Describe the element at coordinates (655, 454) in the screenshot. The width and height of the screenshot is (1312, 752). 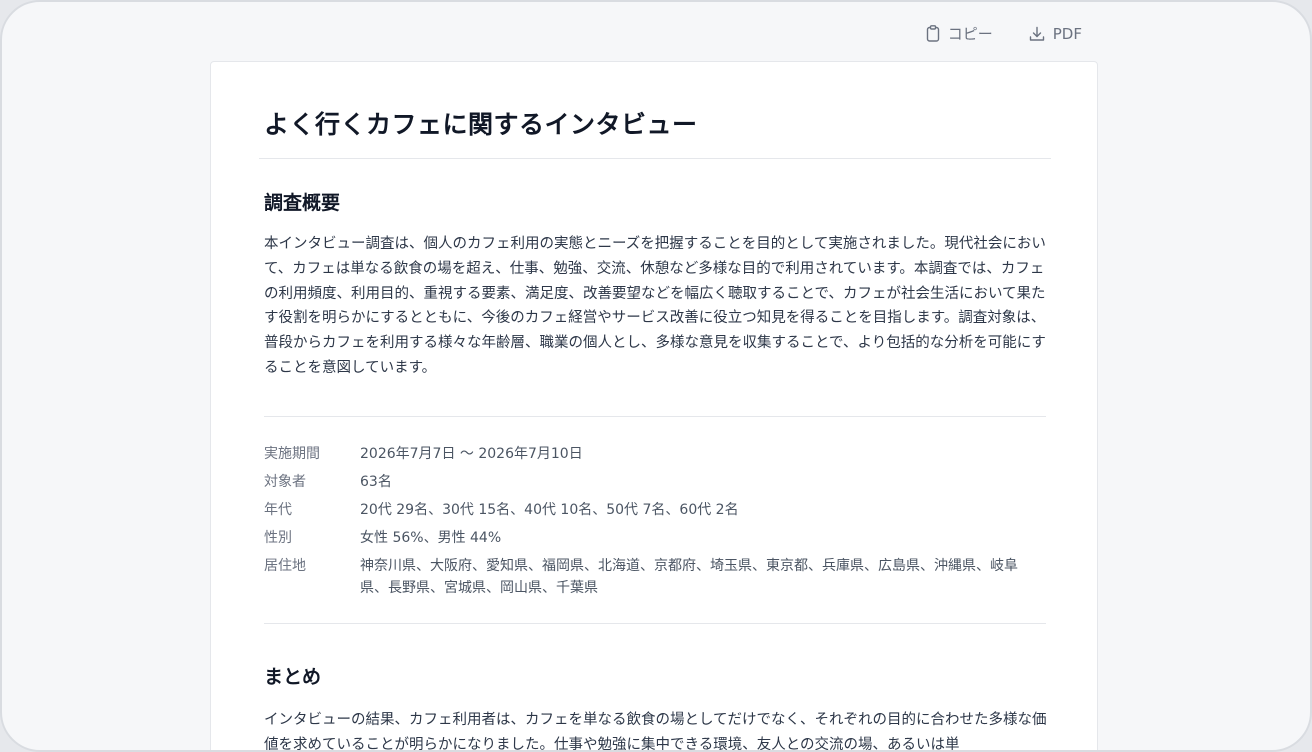
I see `info-row-period: 実施期間 2026年7月7日 〜 2026年7月10日` at that location.